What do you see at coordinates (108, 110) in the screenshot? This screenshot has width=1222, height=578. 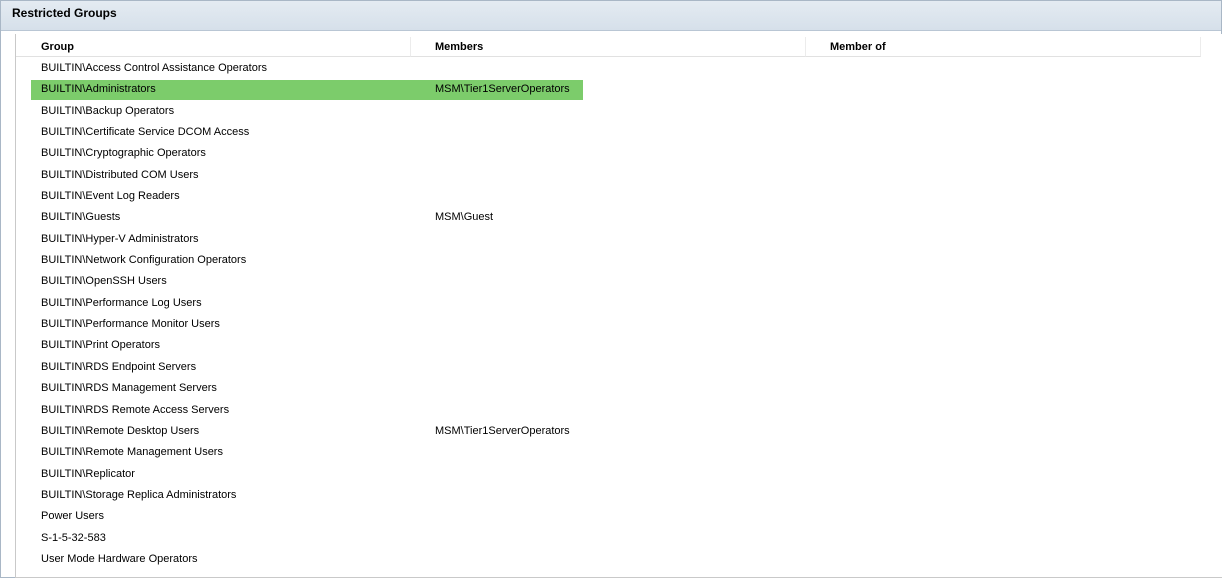 I see `cell-group: BUILTIN\Backup Operators` at bounding box center [108, 110].